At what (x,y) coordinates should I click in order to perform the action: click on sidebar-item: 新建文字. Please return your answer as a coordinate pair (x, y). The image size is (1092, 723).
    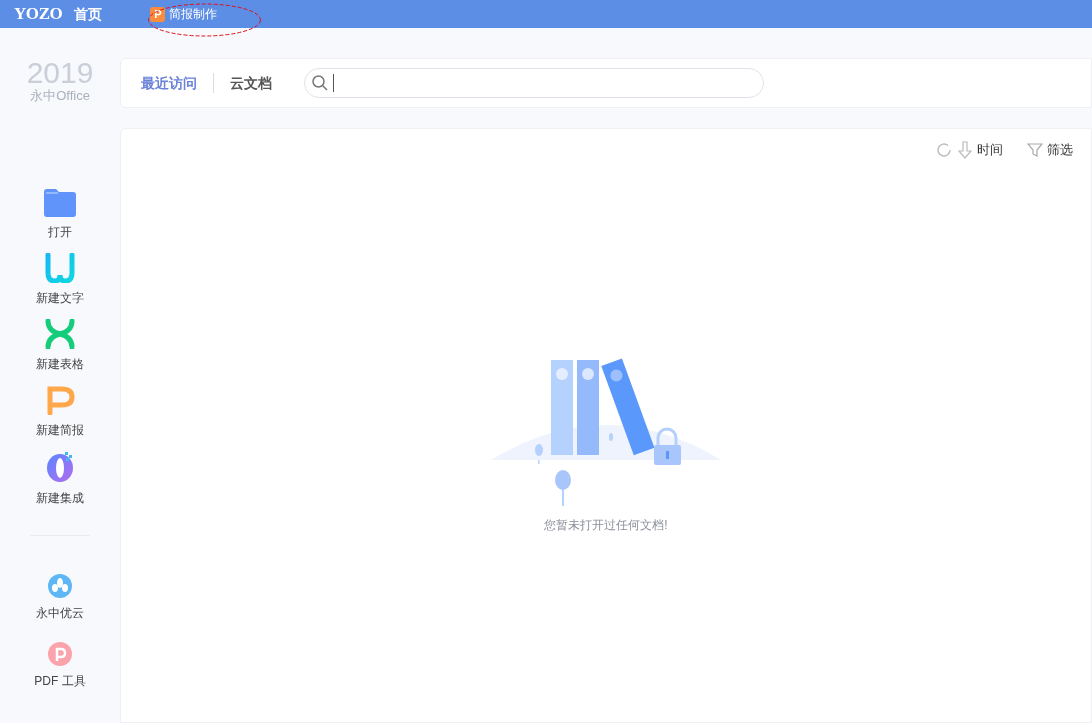
    Looking at the image, I should click on (60, 298).